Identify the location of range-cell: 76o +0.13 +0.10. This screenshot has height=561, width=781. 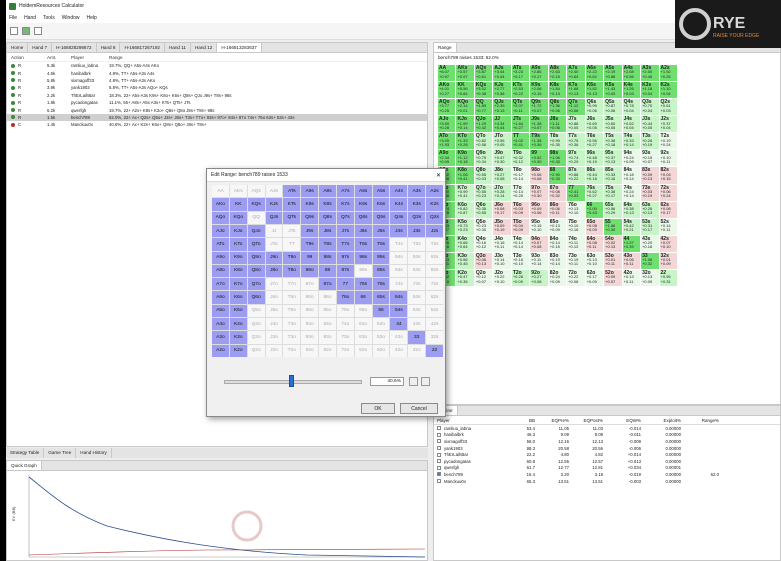
(576, 209).